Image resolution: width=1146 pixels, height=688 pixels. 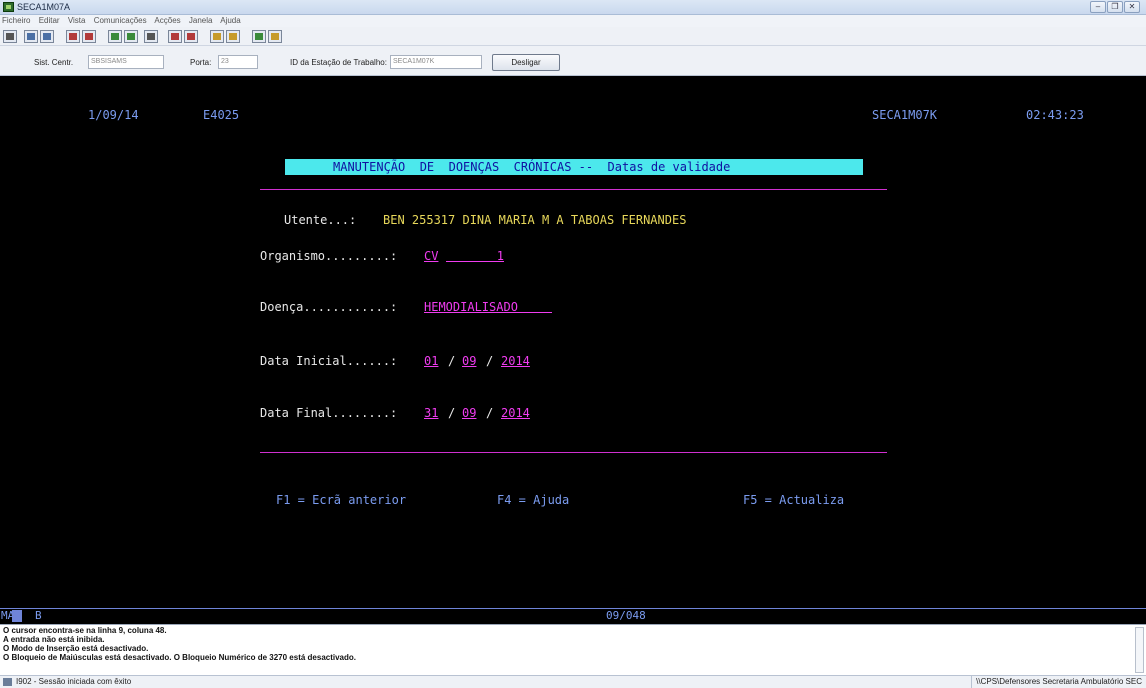 I want to click on f1-key-hint: F1 = Ecrã anterior, so click(x=341, y=500).